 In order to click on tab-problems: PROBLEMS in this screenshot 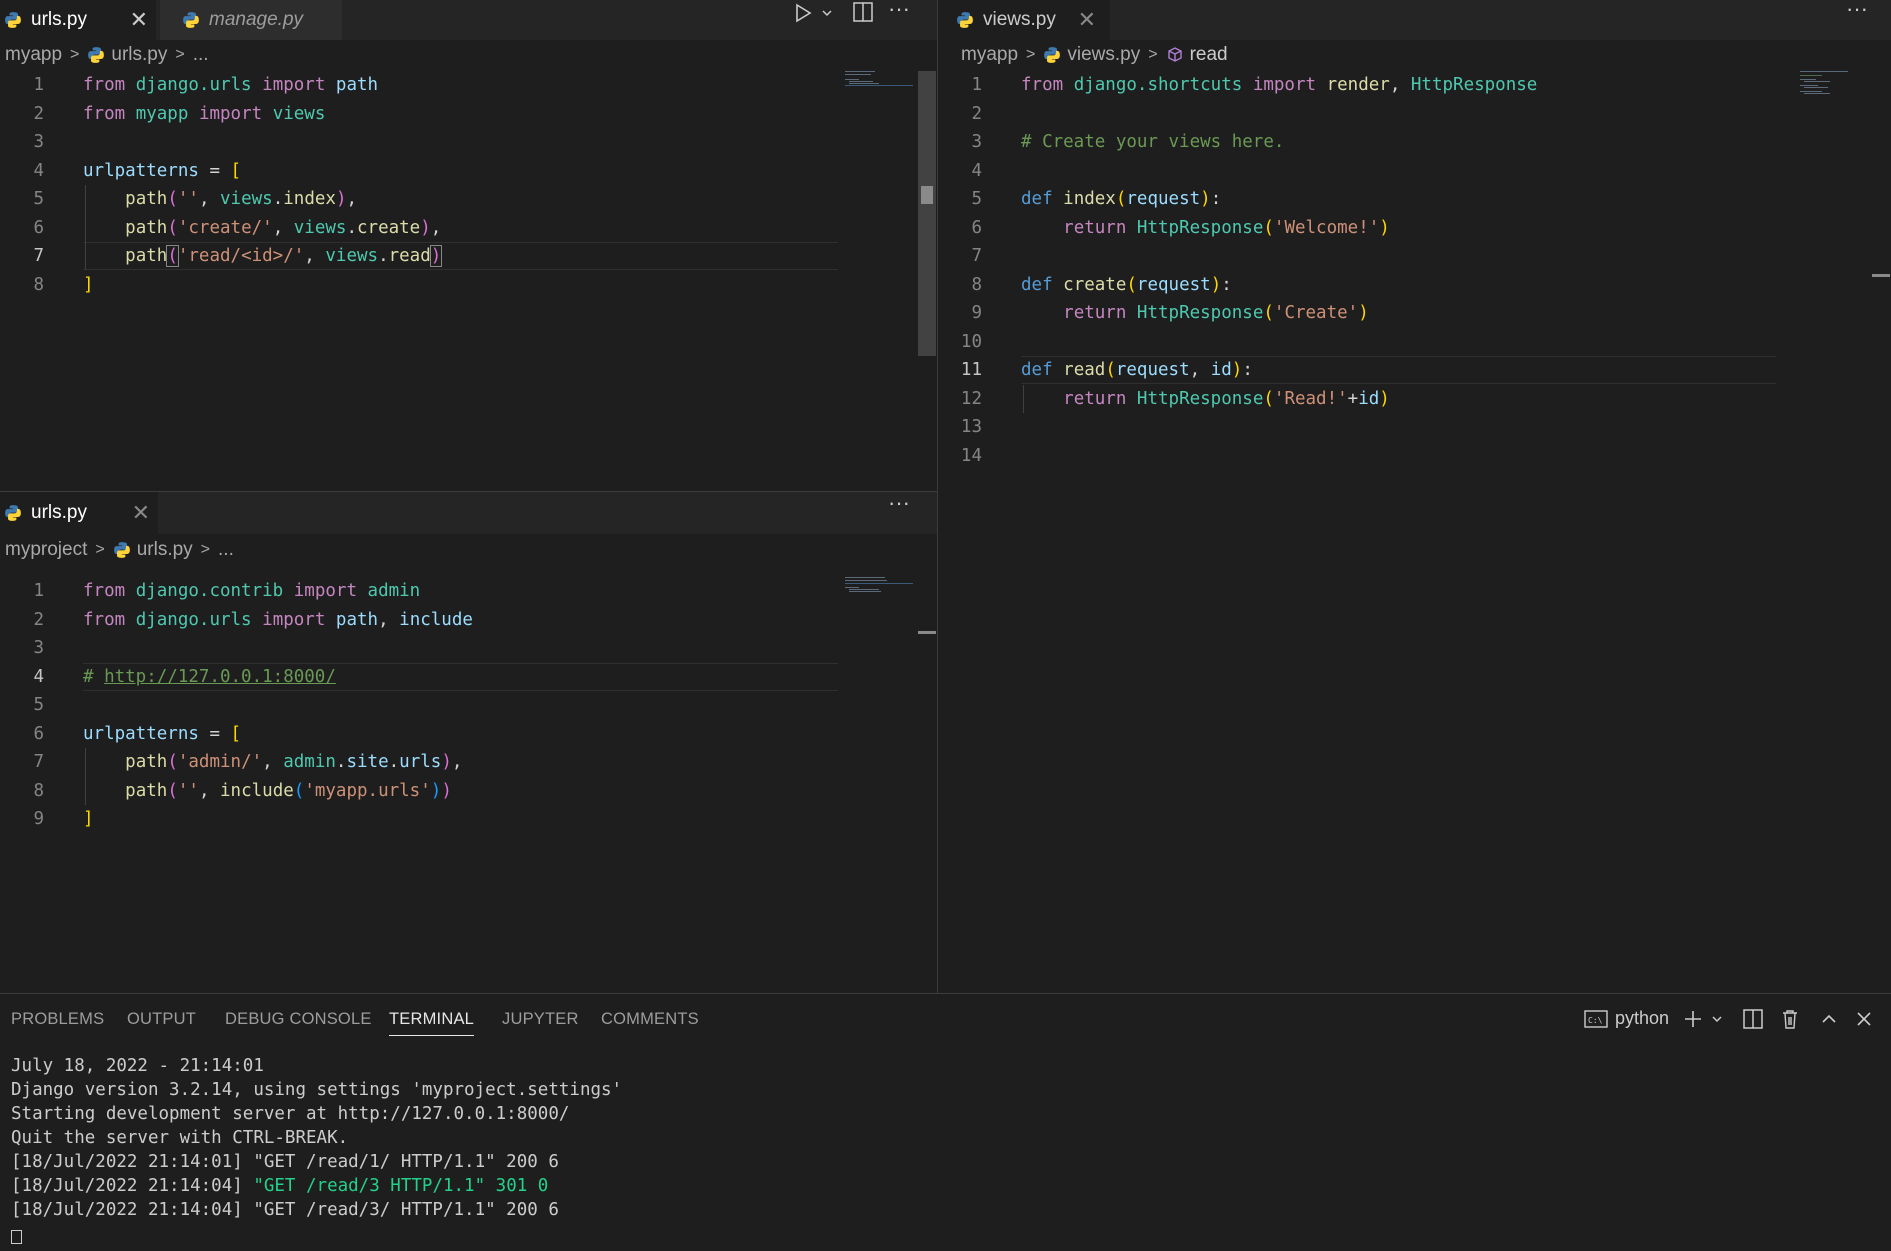, I will do `click(57, 1019)`.